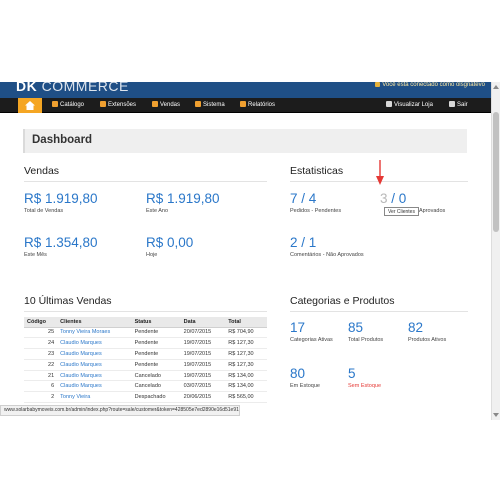 This screenshot has height=500, width=500. I want to click on active-products-value: 82, so click(415, 327).